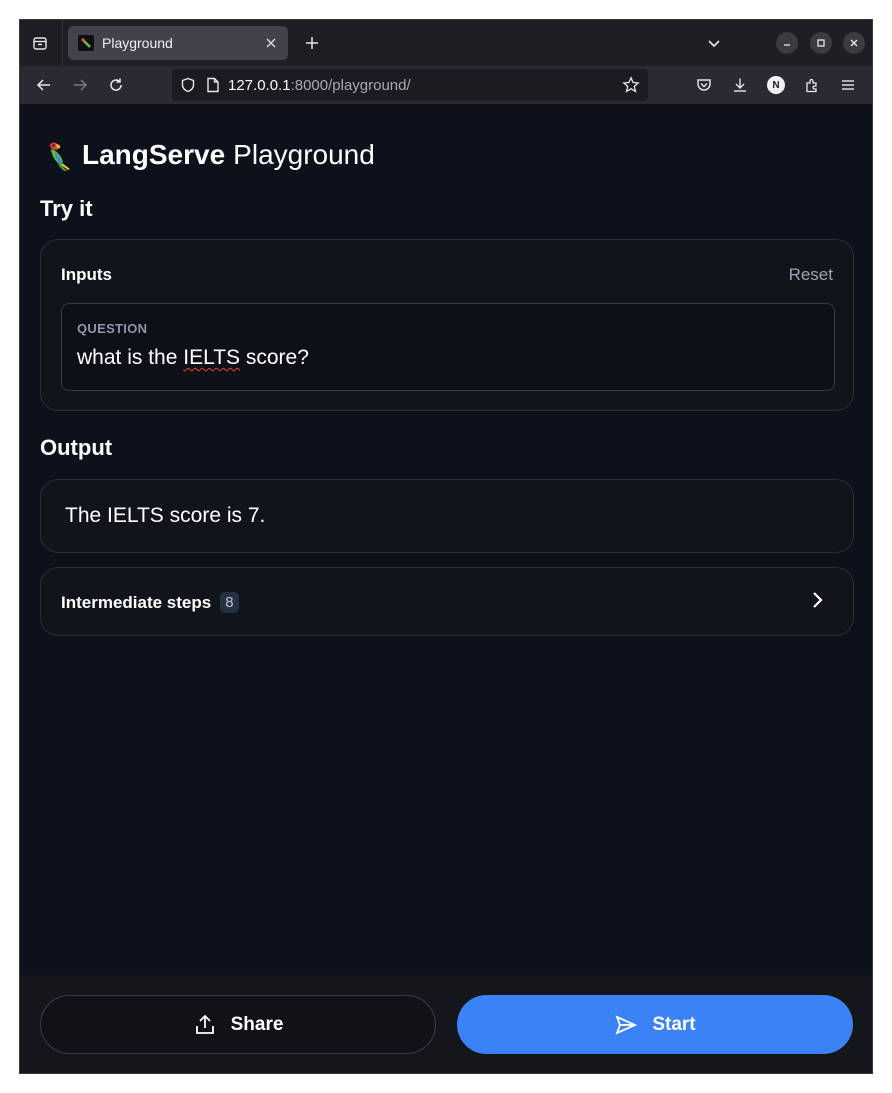 This screenshot has height=1093, width=892. I want to click on page-title: LangServe Playground, so click(207, 155).